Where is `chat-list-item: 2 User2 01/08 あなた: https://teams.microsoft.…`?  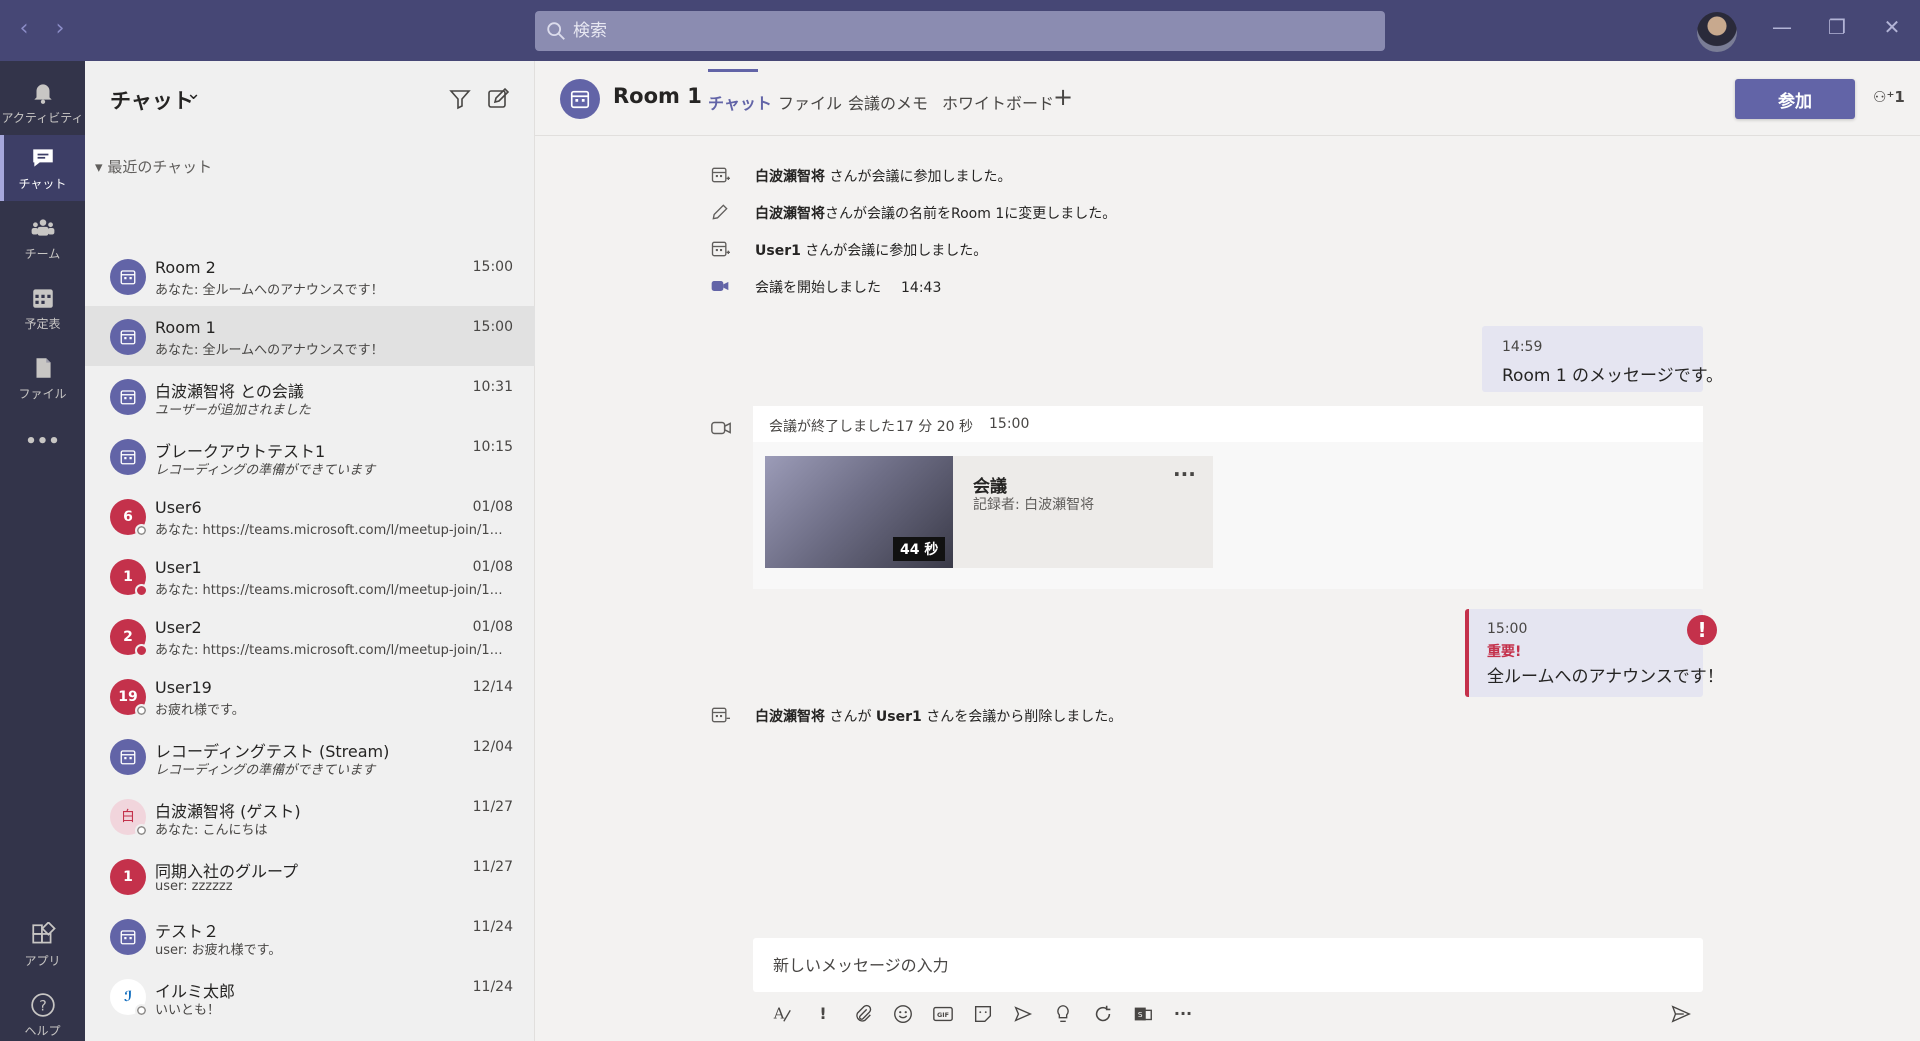 chat-list-item: 2 User2 01/08 あなた: https://teams.microsoft.… is located at coordinates (310, 636).